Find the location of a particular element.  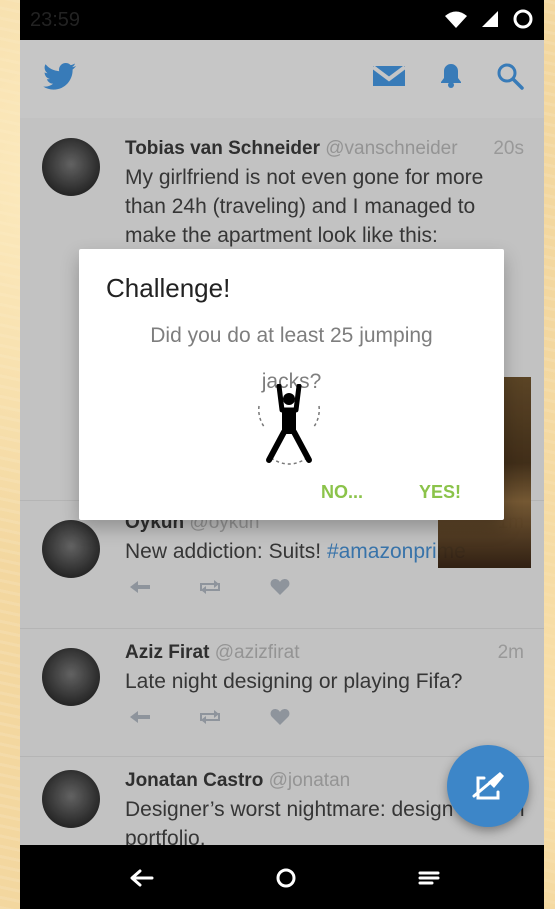

back-button is located at coordinates (142, 878).